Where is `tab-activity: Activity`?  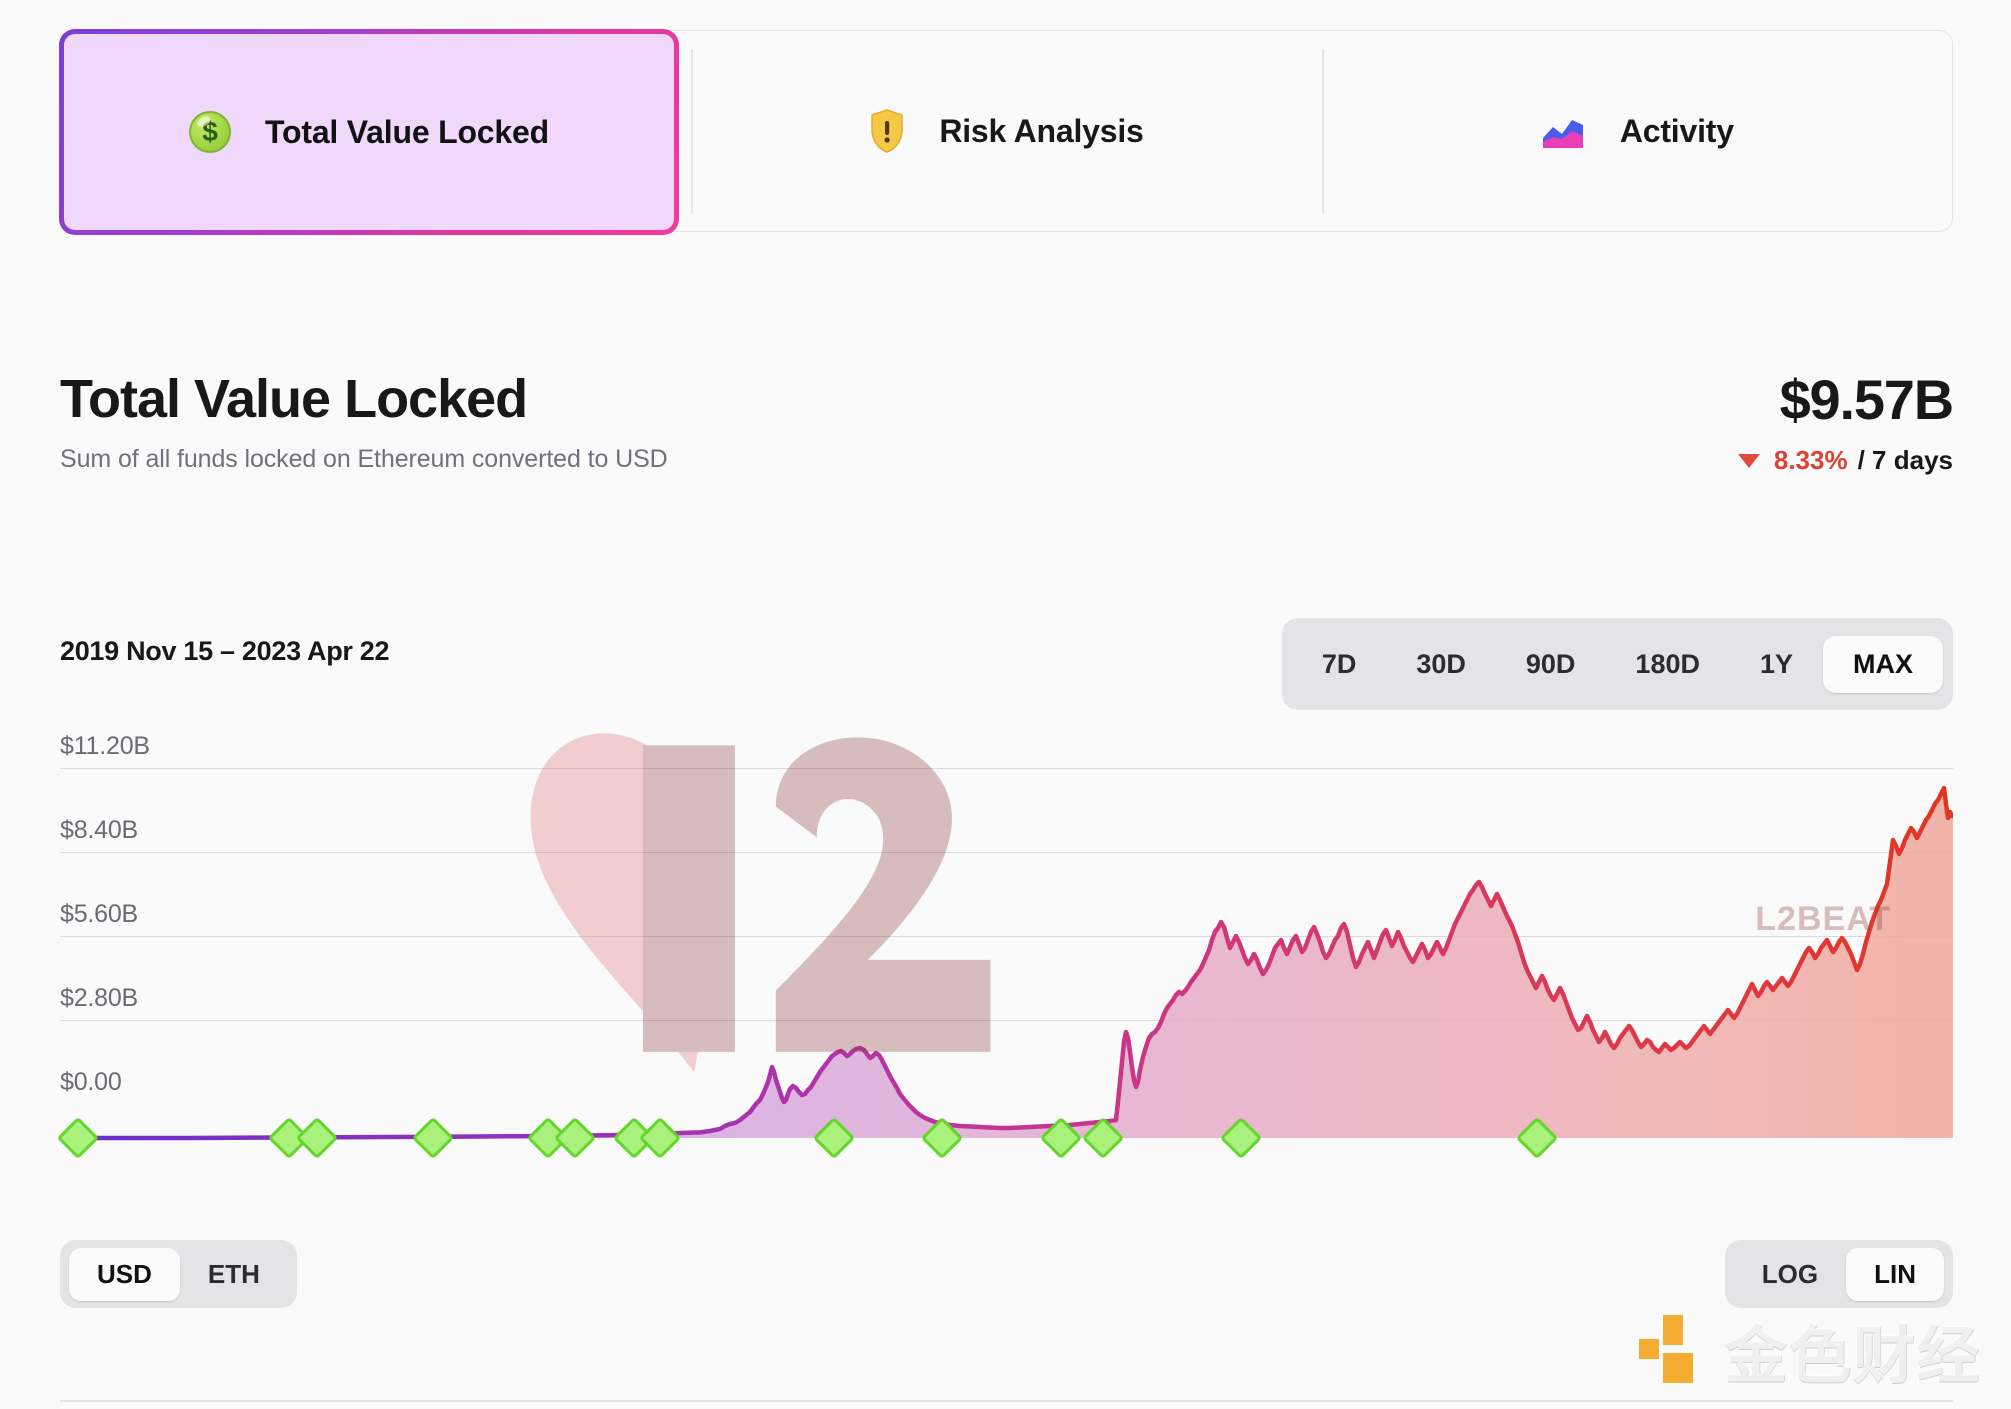 tab-activity: Activity is located at coordinates (1636, 131).